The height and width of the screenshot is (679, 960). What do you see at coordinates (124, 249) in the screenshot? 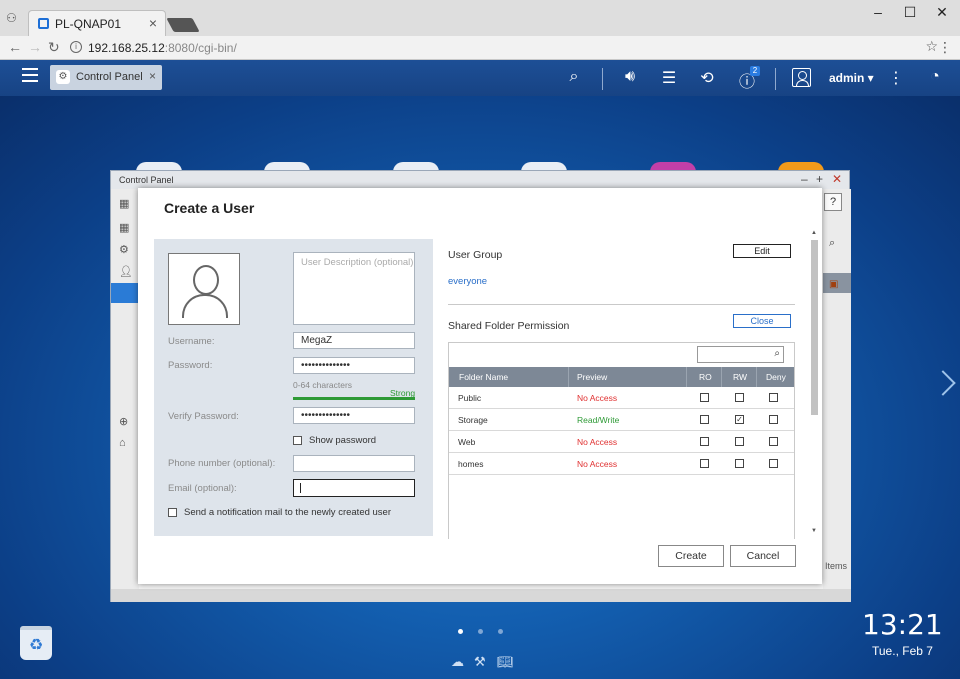
I see `gear-icon: ⚙` at bounding box center [124, 249].